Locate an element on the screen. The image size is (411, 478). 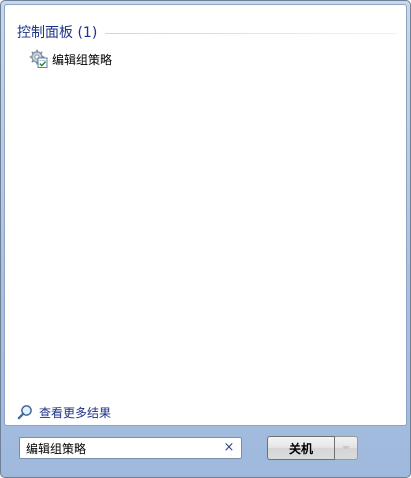
see-more-results-link: 查看更多结果 is located at coordinates (64, 412).